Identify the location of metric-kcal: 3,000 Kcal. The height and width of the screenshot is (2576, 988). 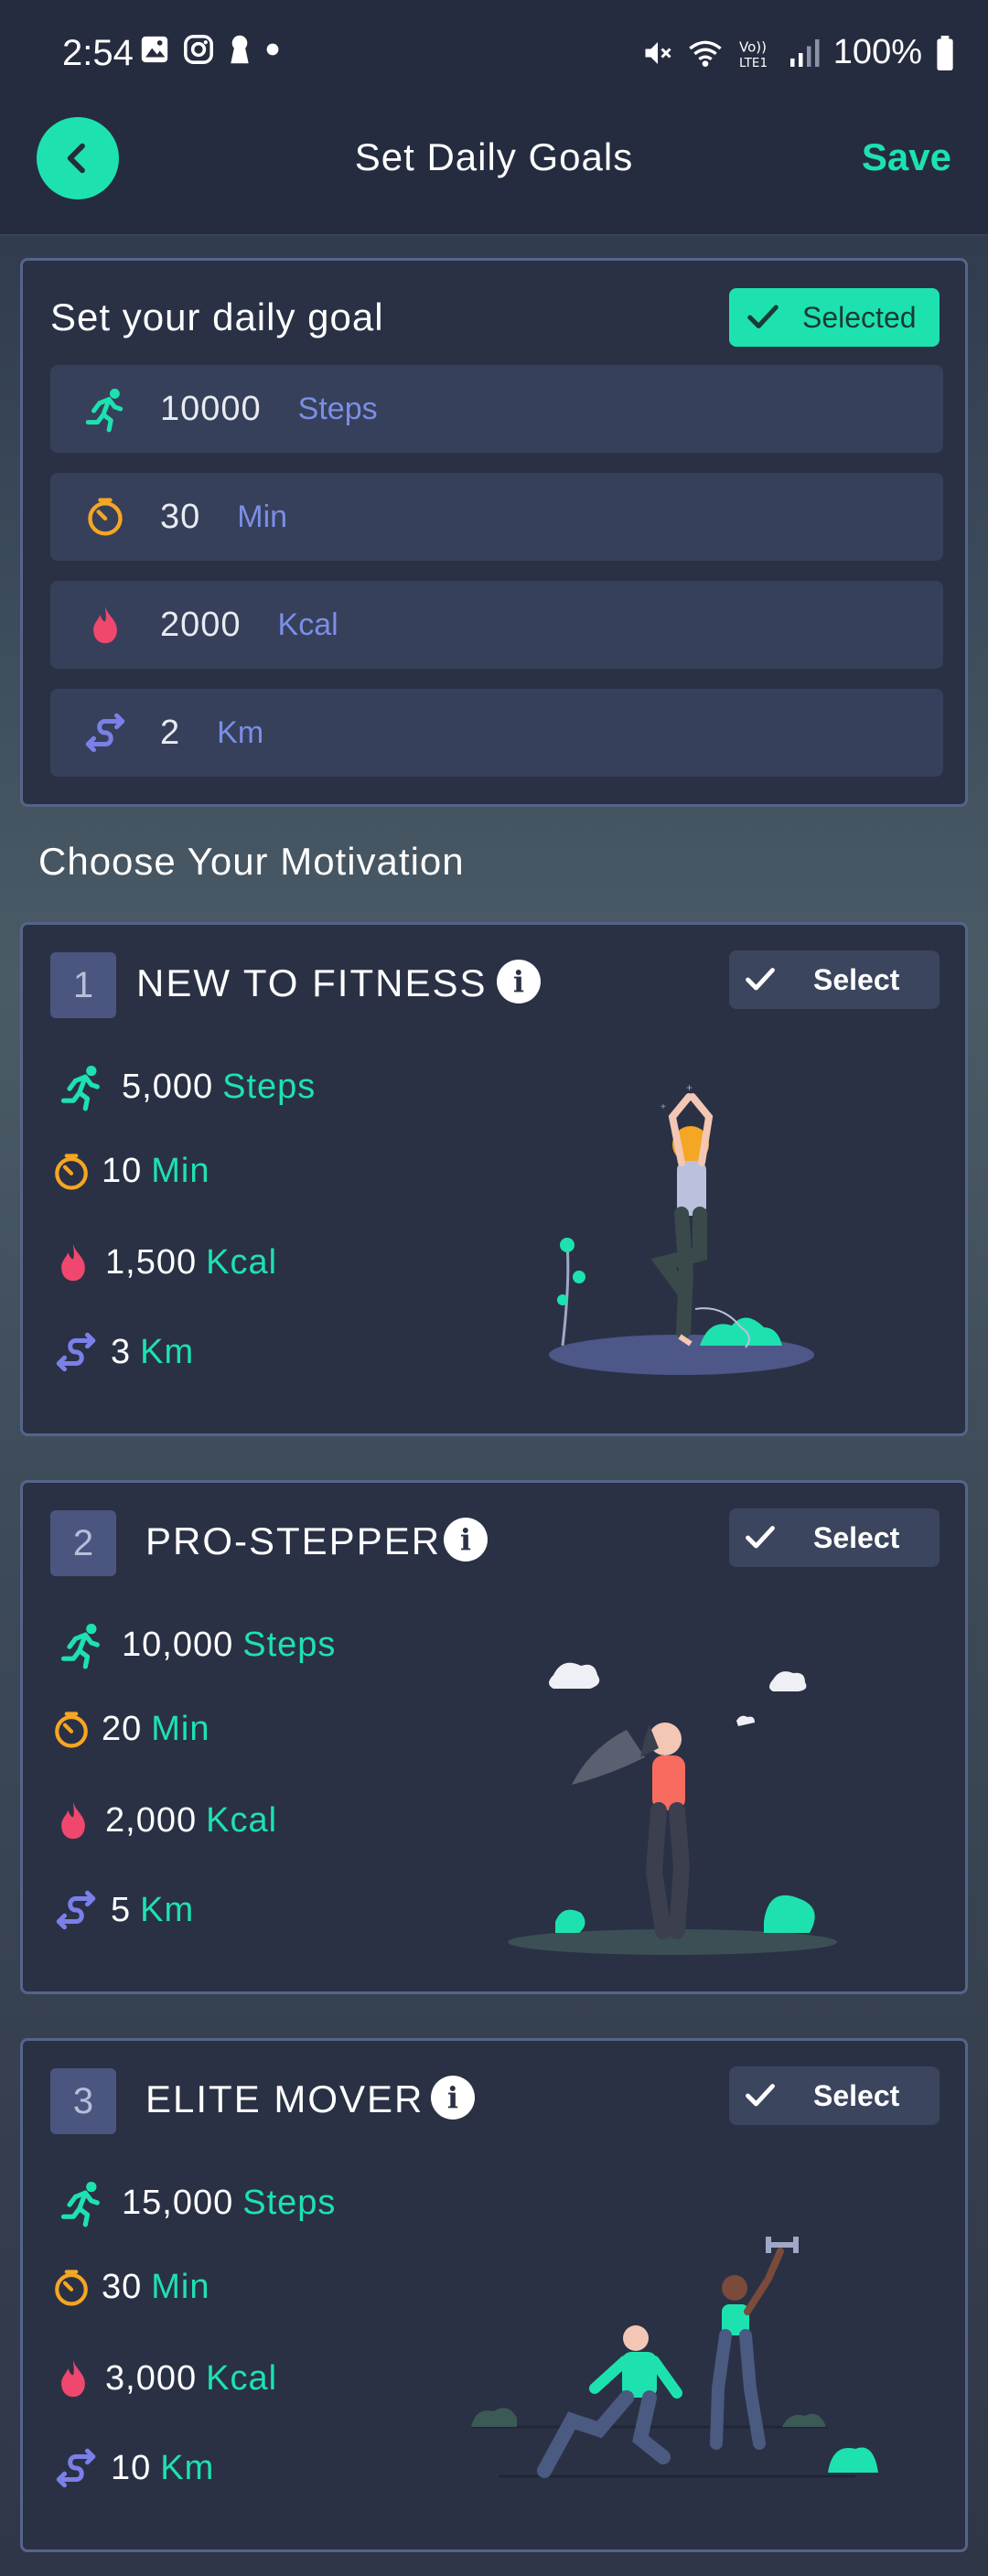
(163, 2379).